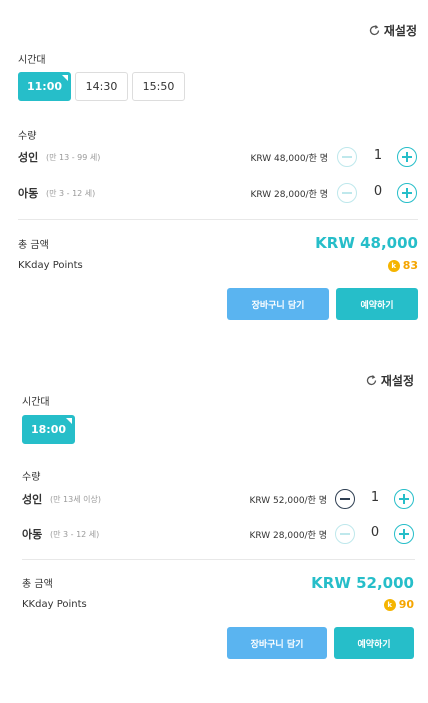  What do you see at coordinates (362, 583) in the screenshot?
I see `total-amount: KRW 52,000` at bounding box center [362, 583].